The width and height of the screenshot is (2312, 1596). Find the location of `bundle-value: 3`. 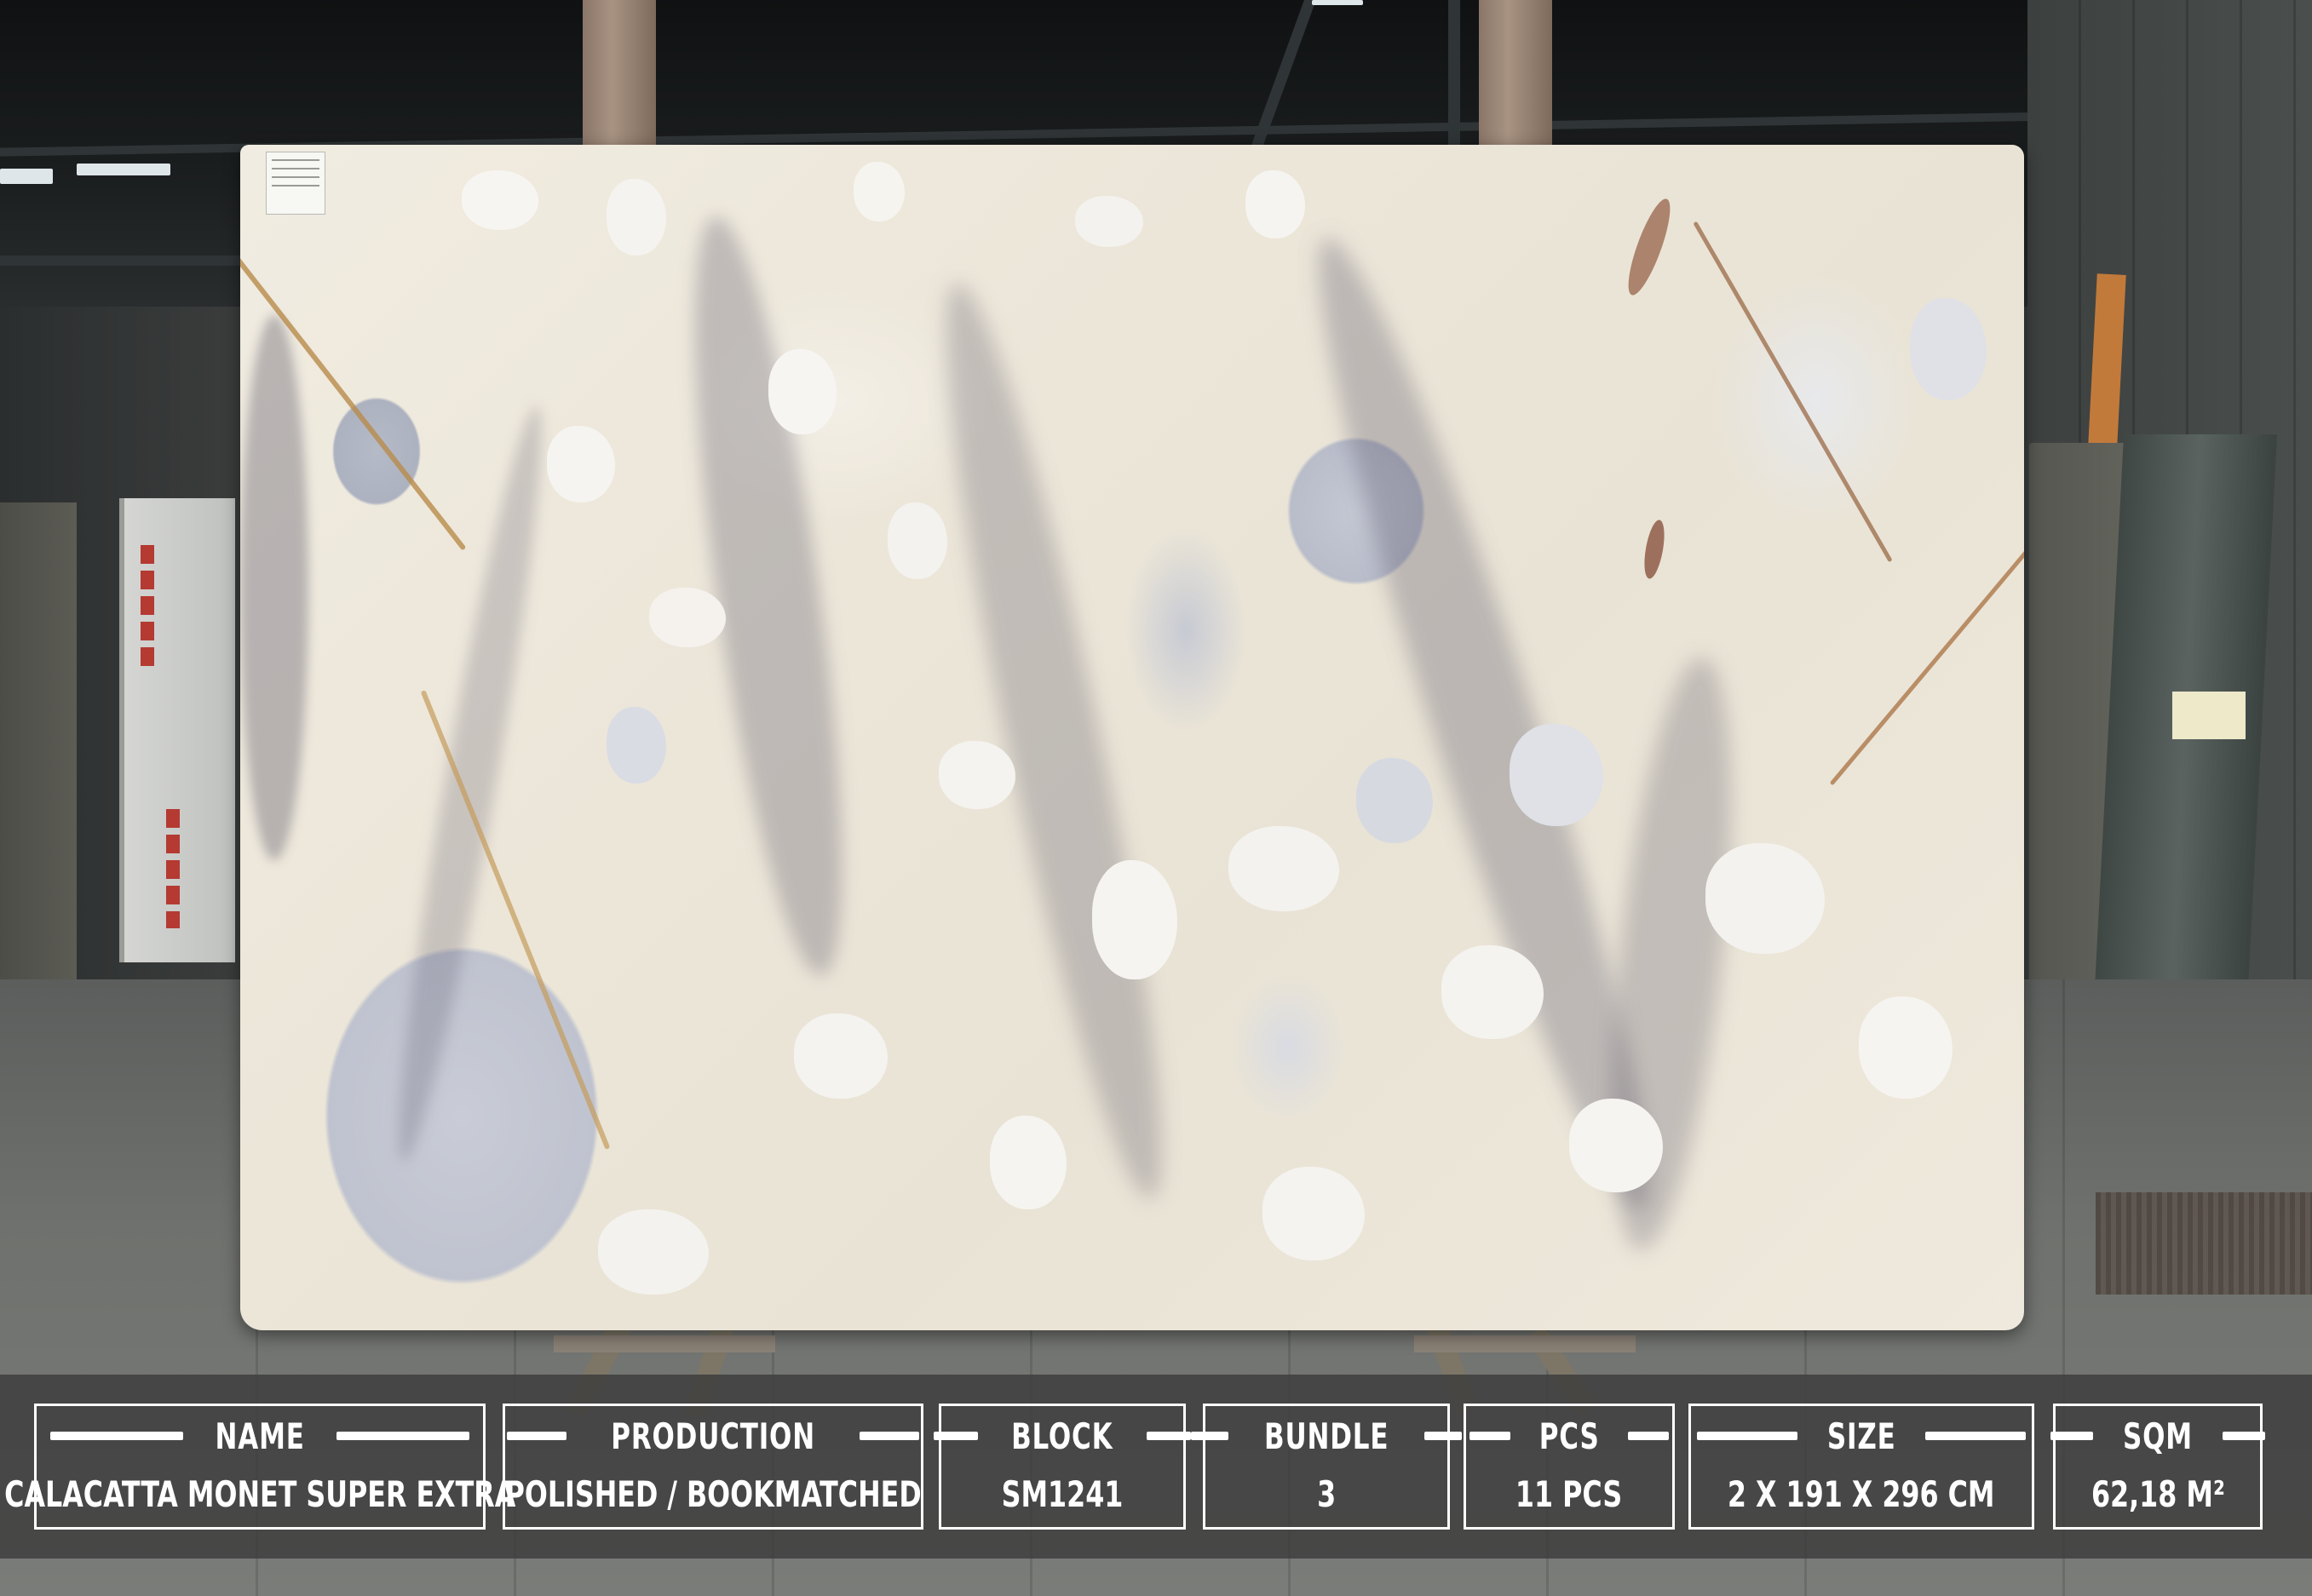

bundle-value: 3 is located at coordinates (1326, 1494).